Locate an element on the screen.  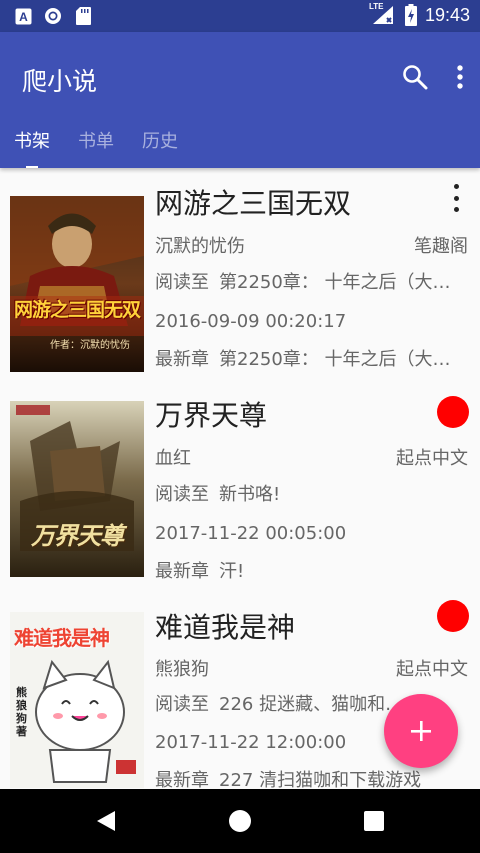
status-bar: A LTE 19:43 is located at coordinates (240, 16).